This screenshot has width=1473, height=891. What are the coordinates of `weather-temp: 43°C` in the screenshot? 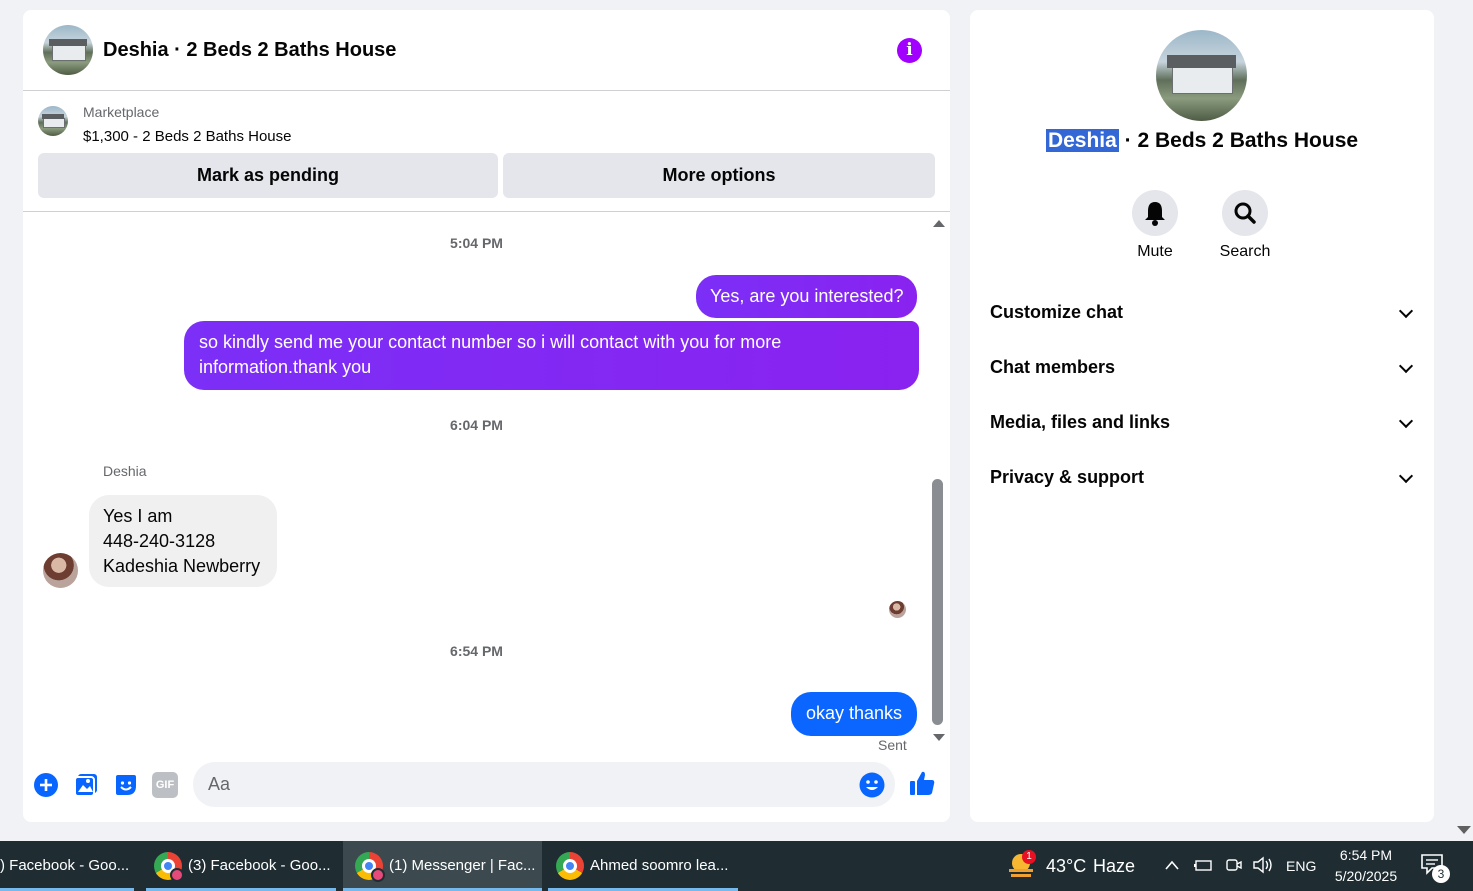 It's located at (1066, 866).